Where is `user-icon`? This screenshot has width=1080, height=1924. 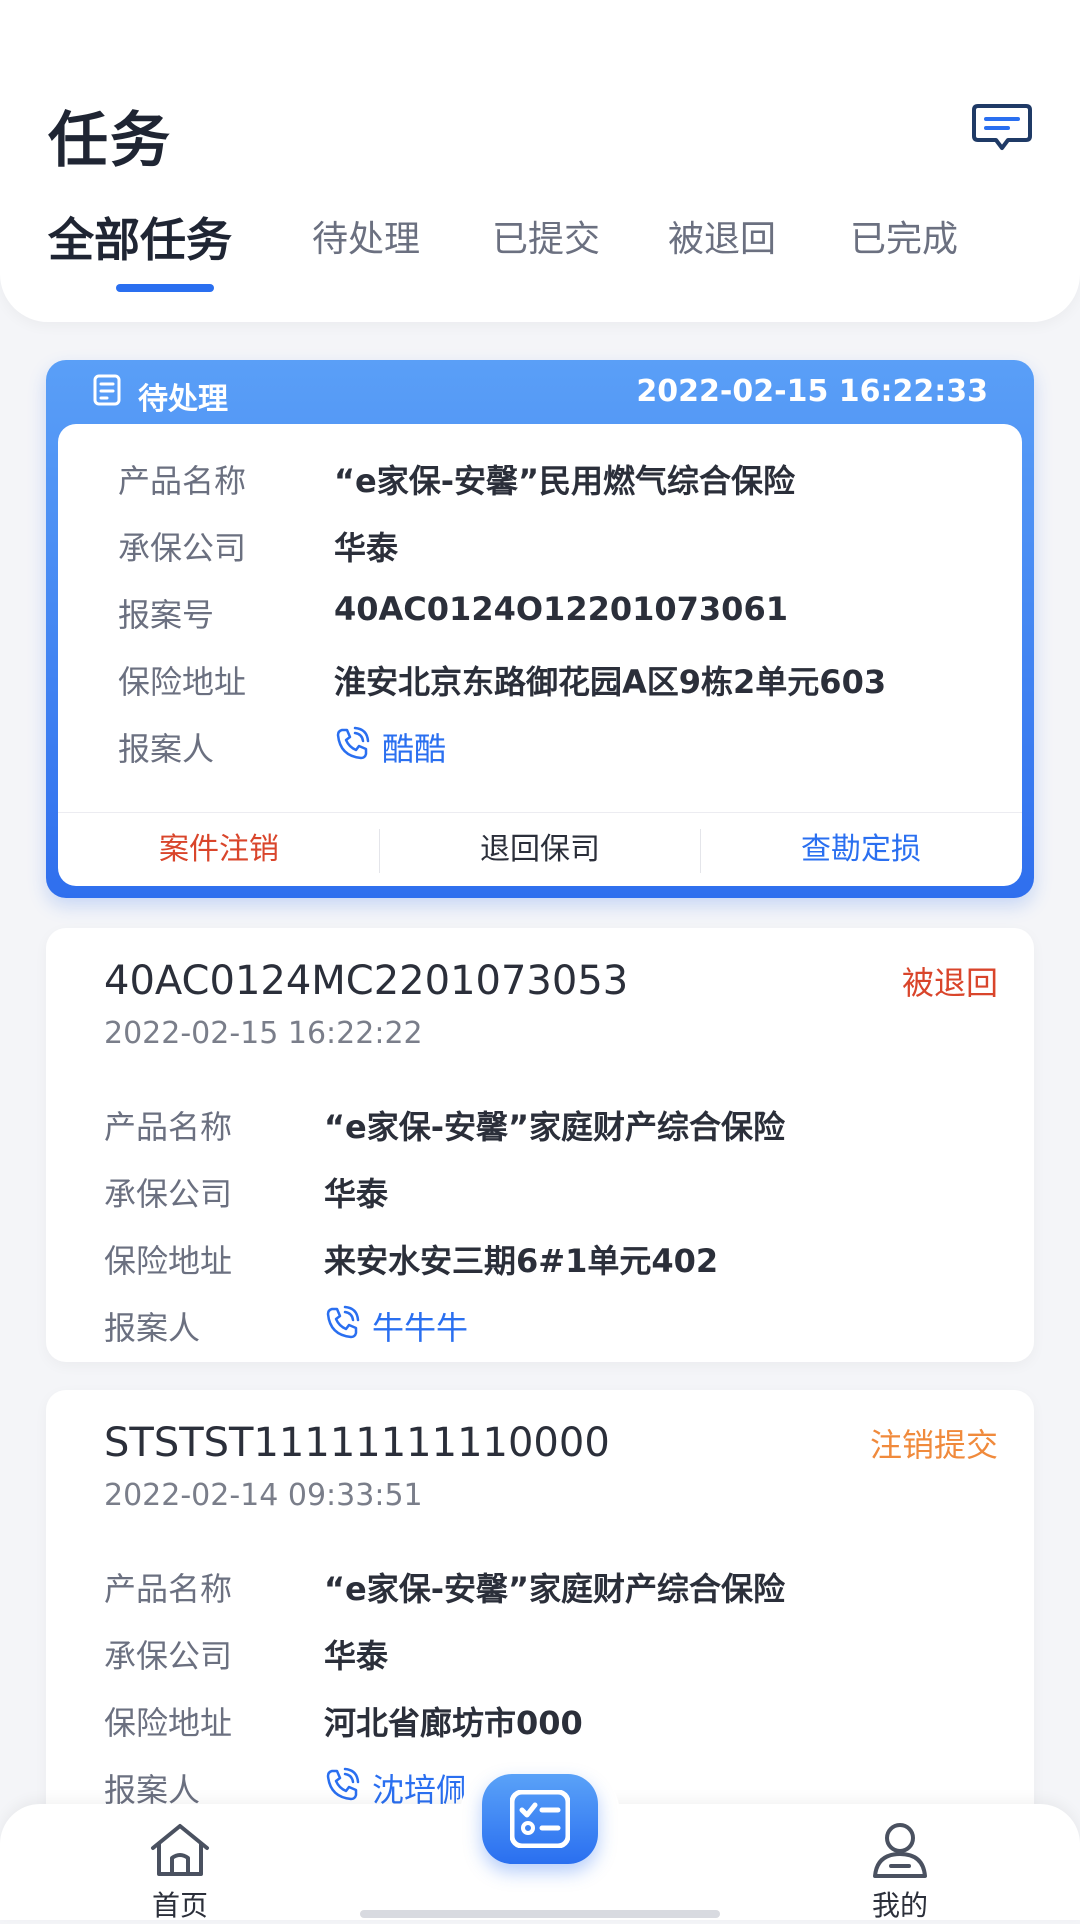 user-icon is located at coordinates (900, 1850).